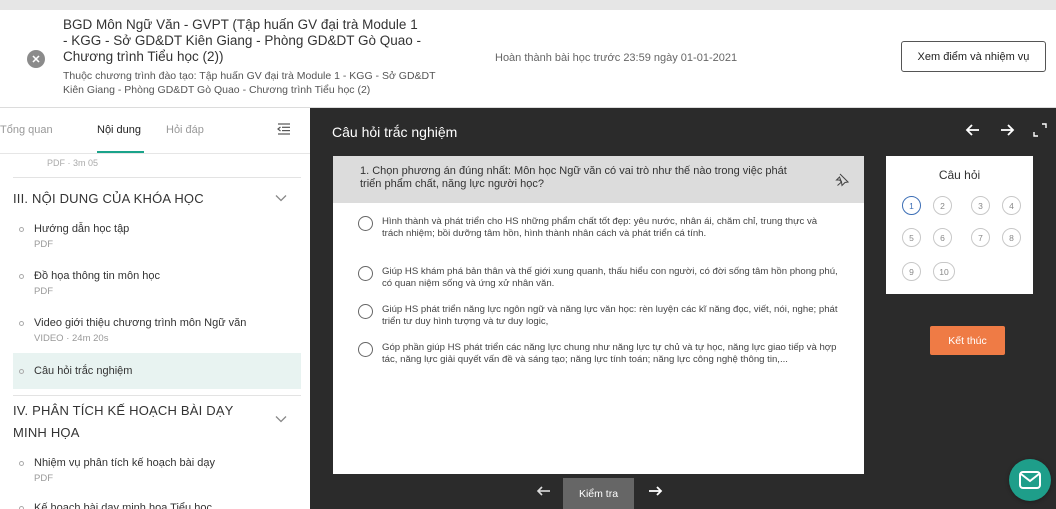  I want to click on close-icon: ✕, so click(36, 59).